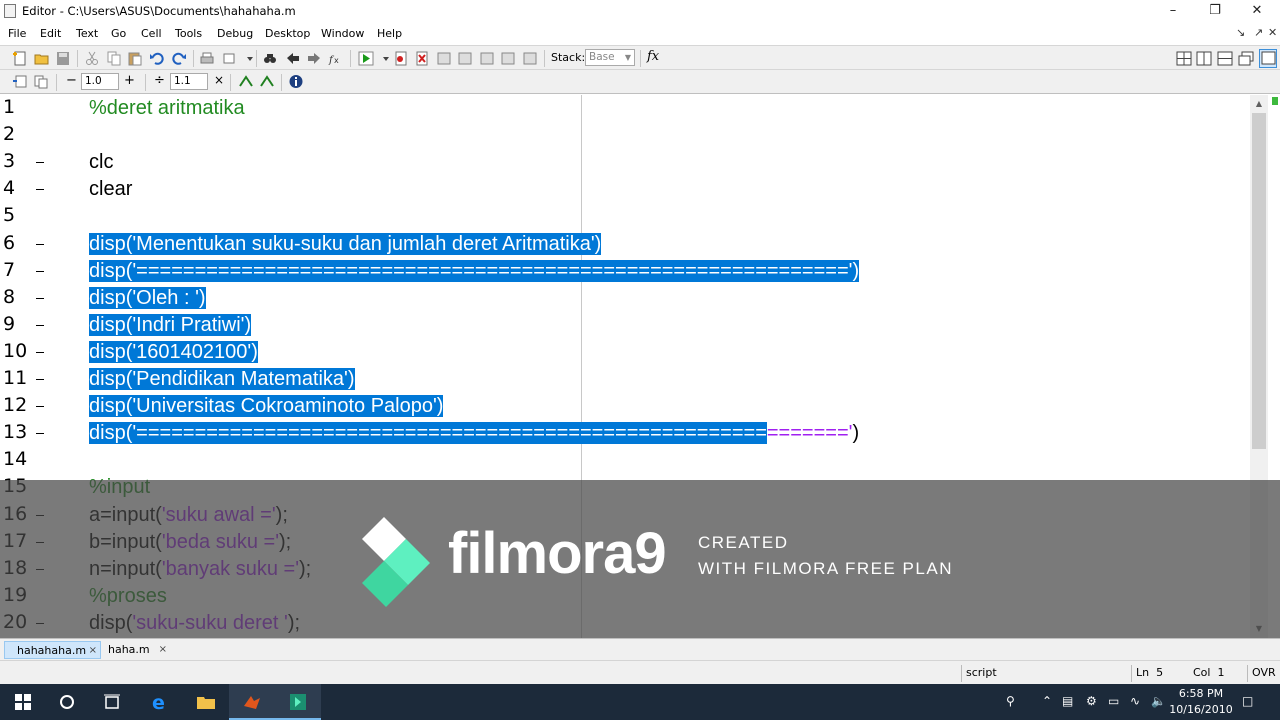 This screenshot has height=720, width=1280. What do you see at coordinates (1091, 701) in the screenshot?
I see `tray-settings-icon: ⚙` at bounding box center [1091, 701].